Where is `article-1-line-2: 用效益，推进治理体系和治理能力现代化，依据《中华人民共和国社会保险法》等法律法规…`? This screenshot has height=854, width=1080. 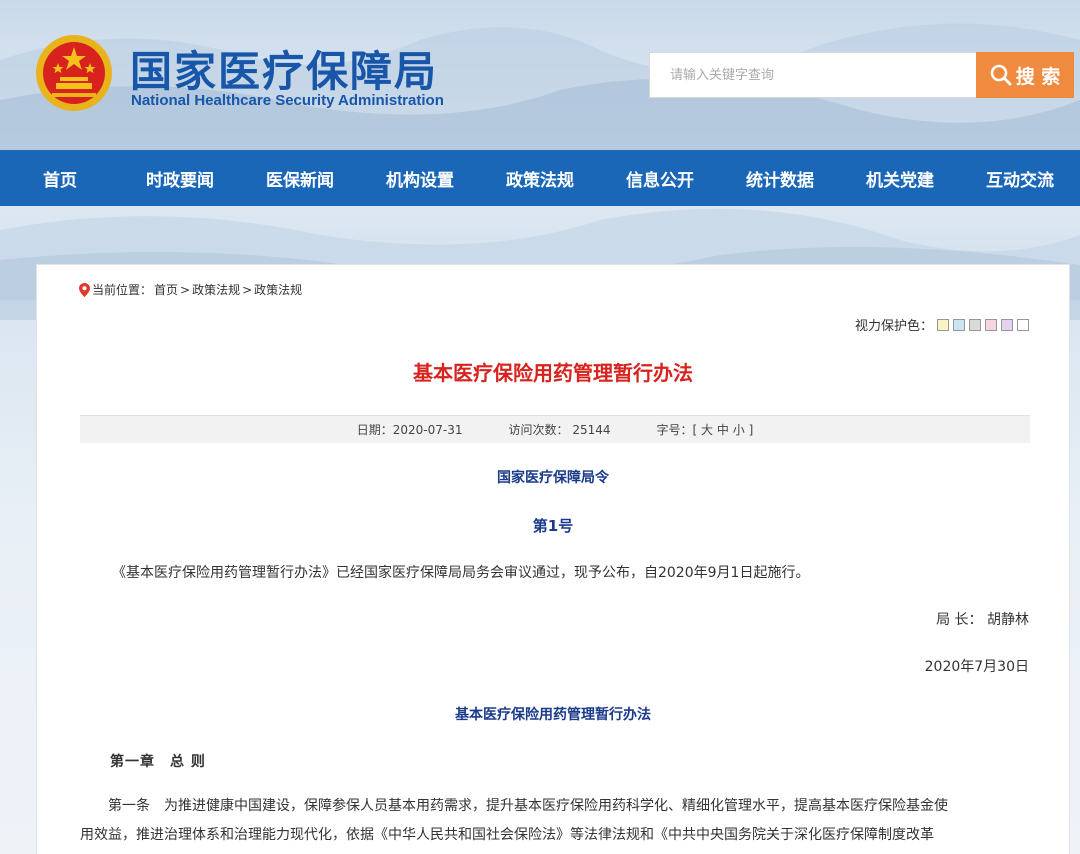
article-1-line-2: 用效益，推进治理体系和治理能力现代化，依据《中华人民共和国社会保险法》等法律法规… is located at coordinates (507, 835).